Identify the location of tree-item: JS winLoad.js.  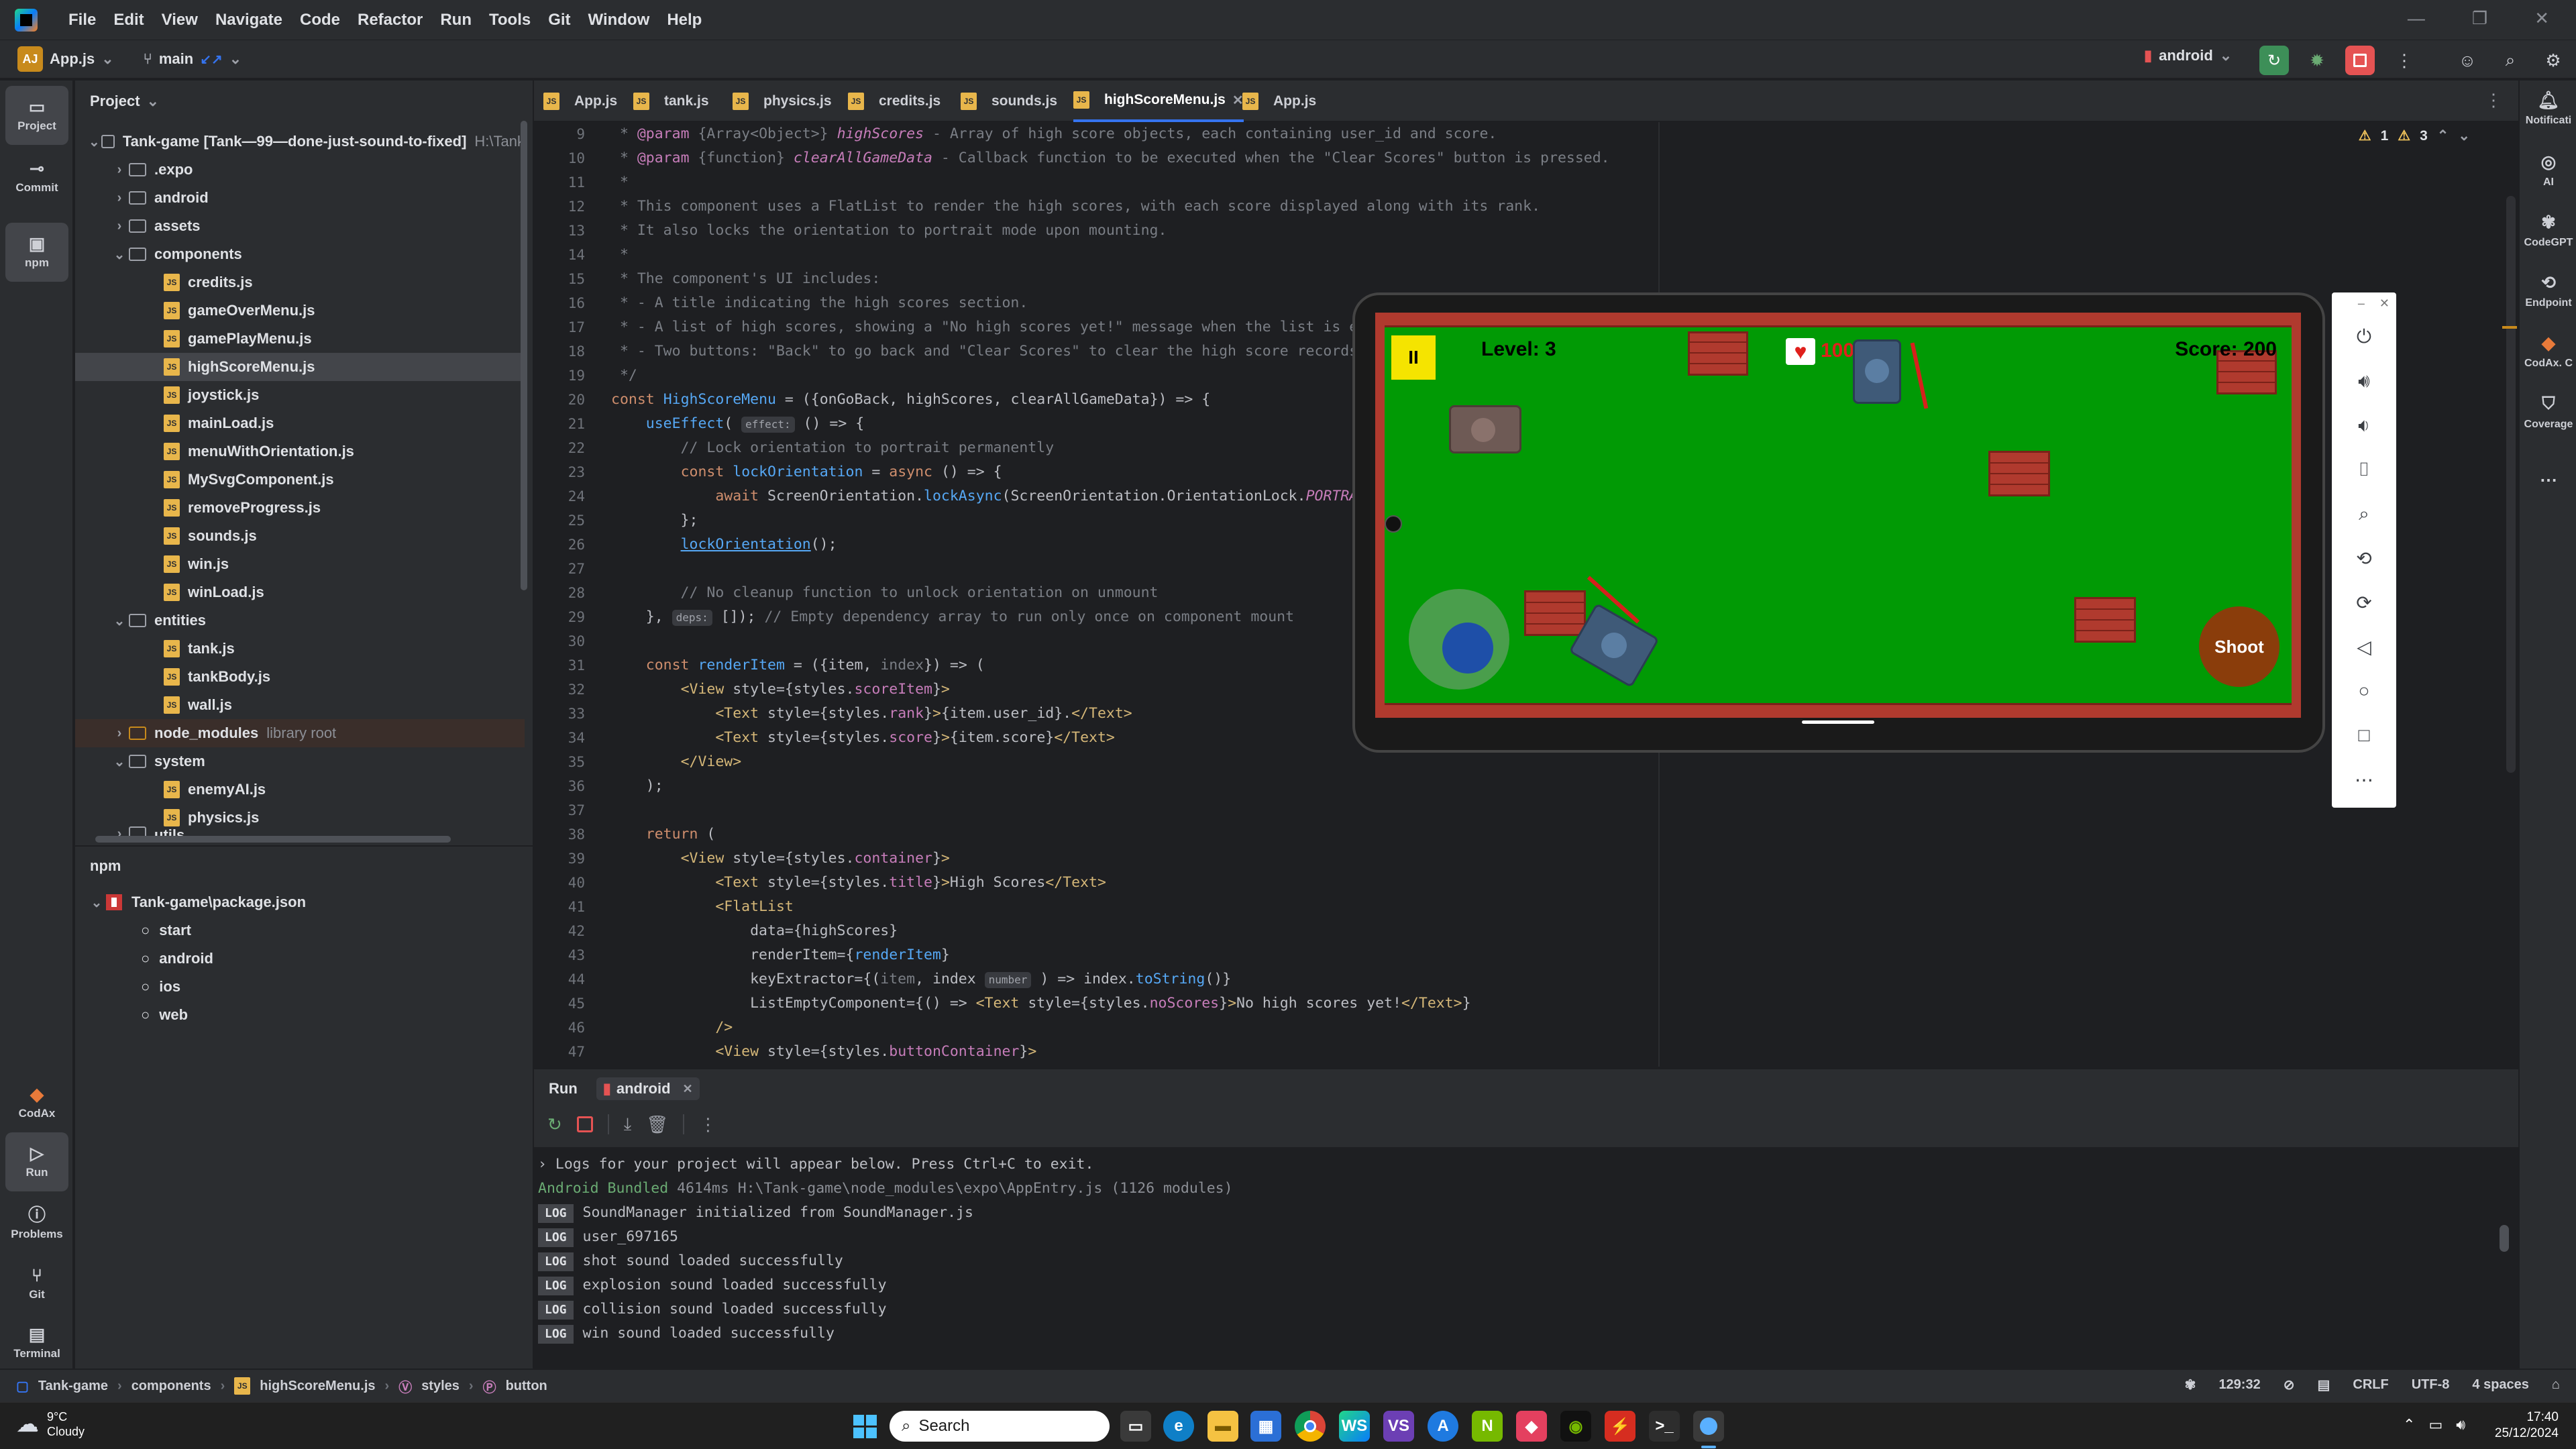
(300, 592).